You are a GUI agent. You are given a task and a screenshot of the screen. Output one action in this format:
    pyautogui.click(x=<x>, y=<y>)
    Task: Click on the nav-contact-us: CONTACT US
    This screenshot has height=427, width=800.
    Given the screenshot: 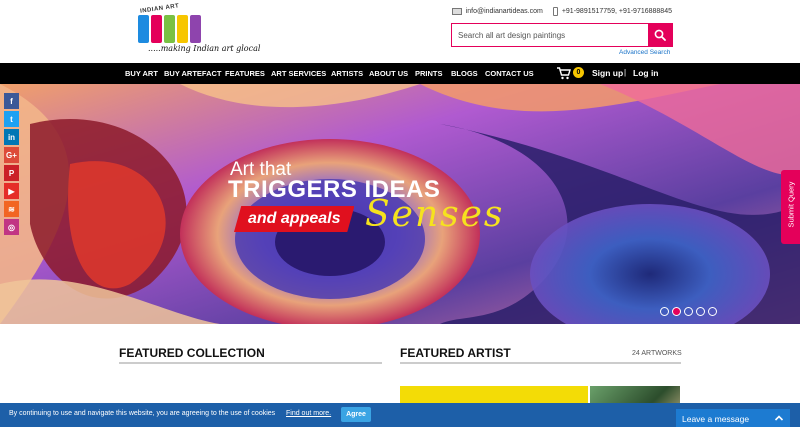 What is the action you would take?
    pyautogui.click(x=509, y=73)
    